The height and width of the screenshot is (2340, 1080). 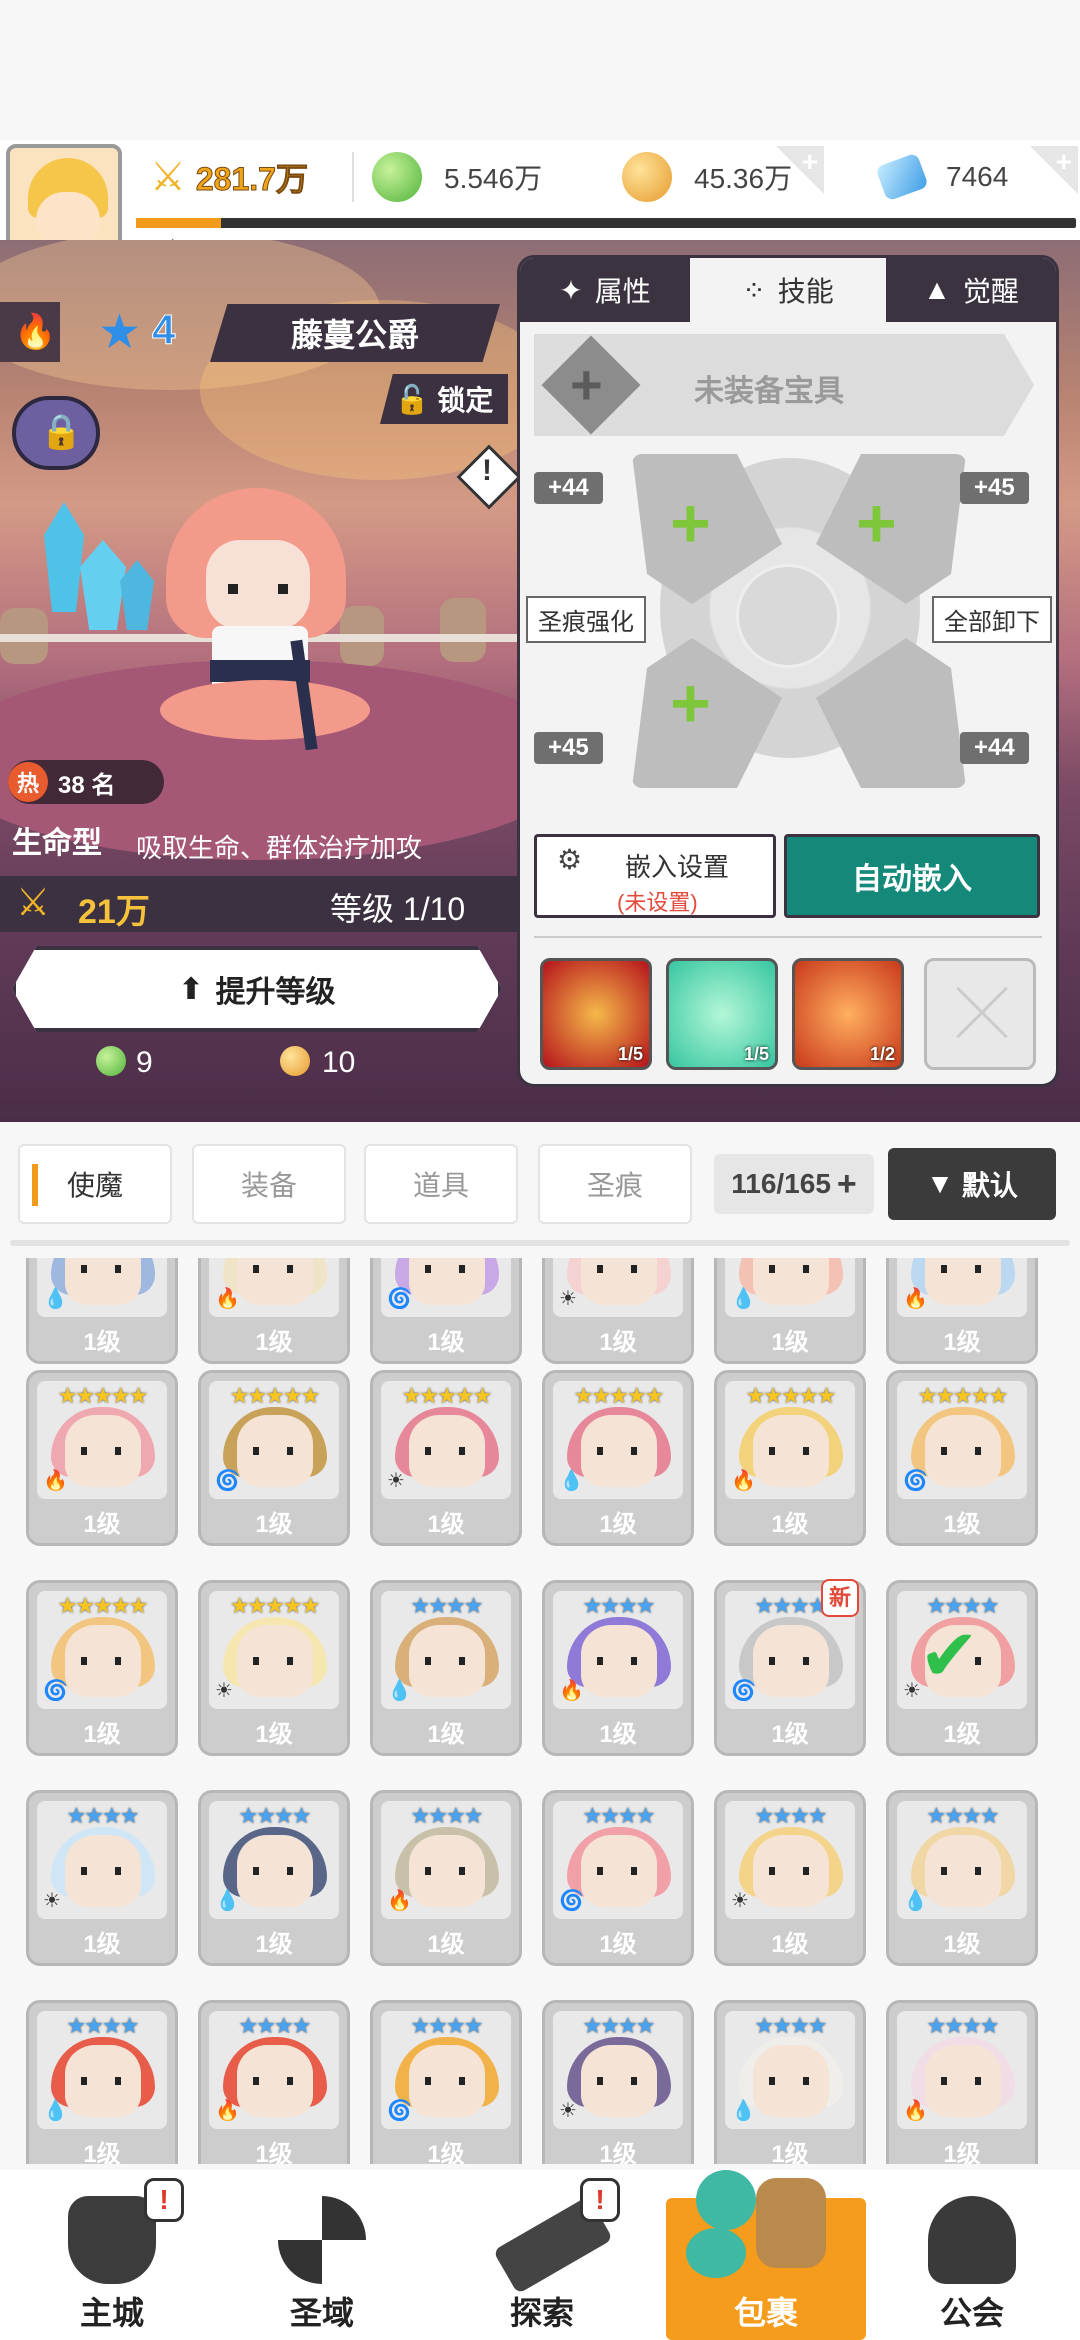 What do you see at coordinates (112, 2255) in the screenshot?
I see `nav-main-city: ! 主城` at bounding box center [112, 2255].